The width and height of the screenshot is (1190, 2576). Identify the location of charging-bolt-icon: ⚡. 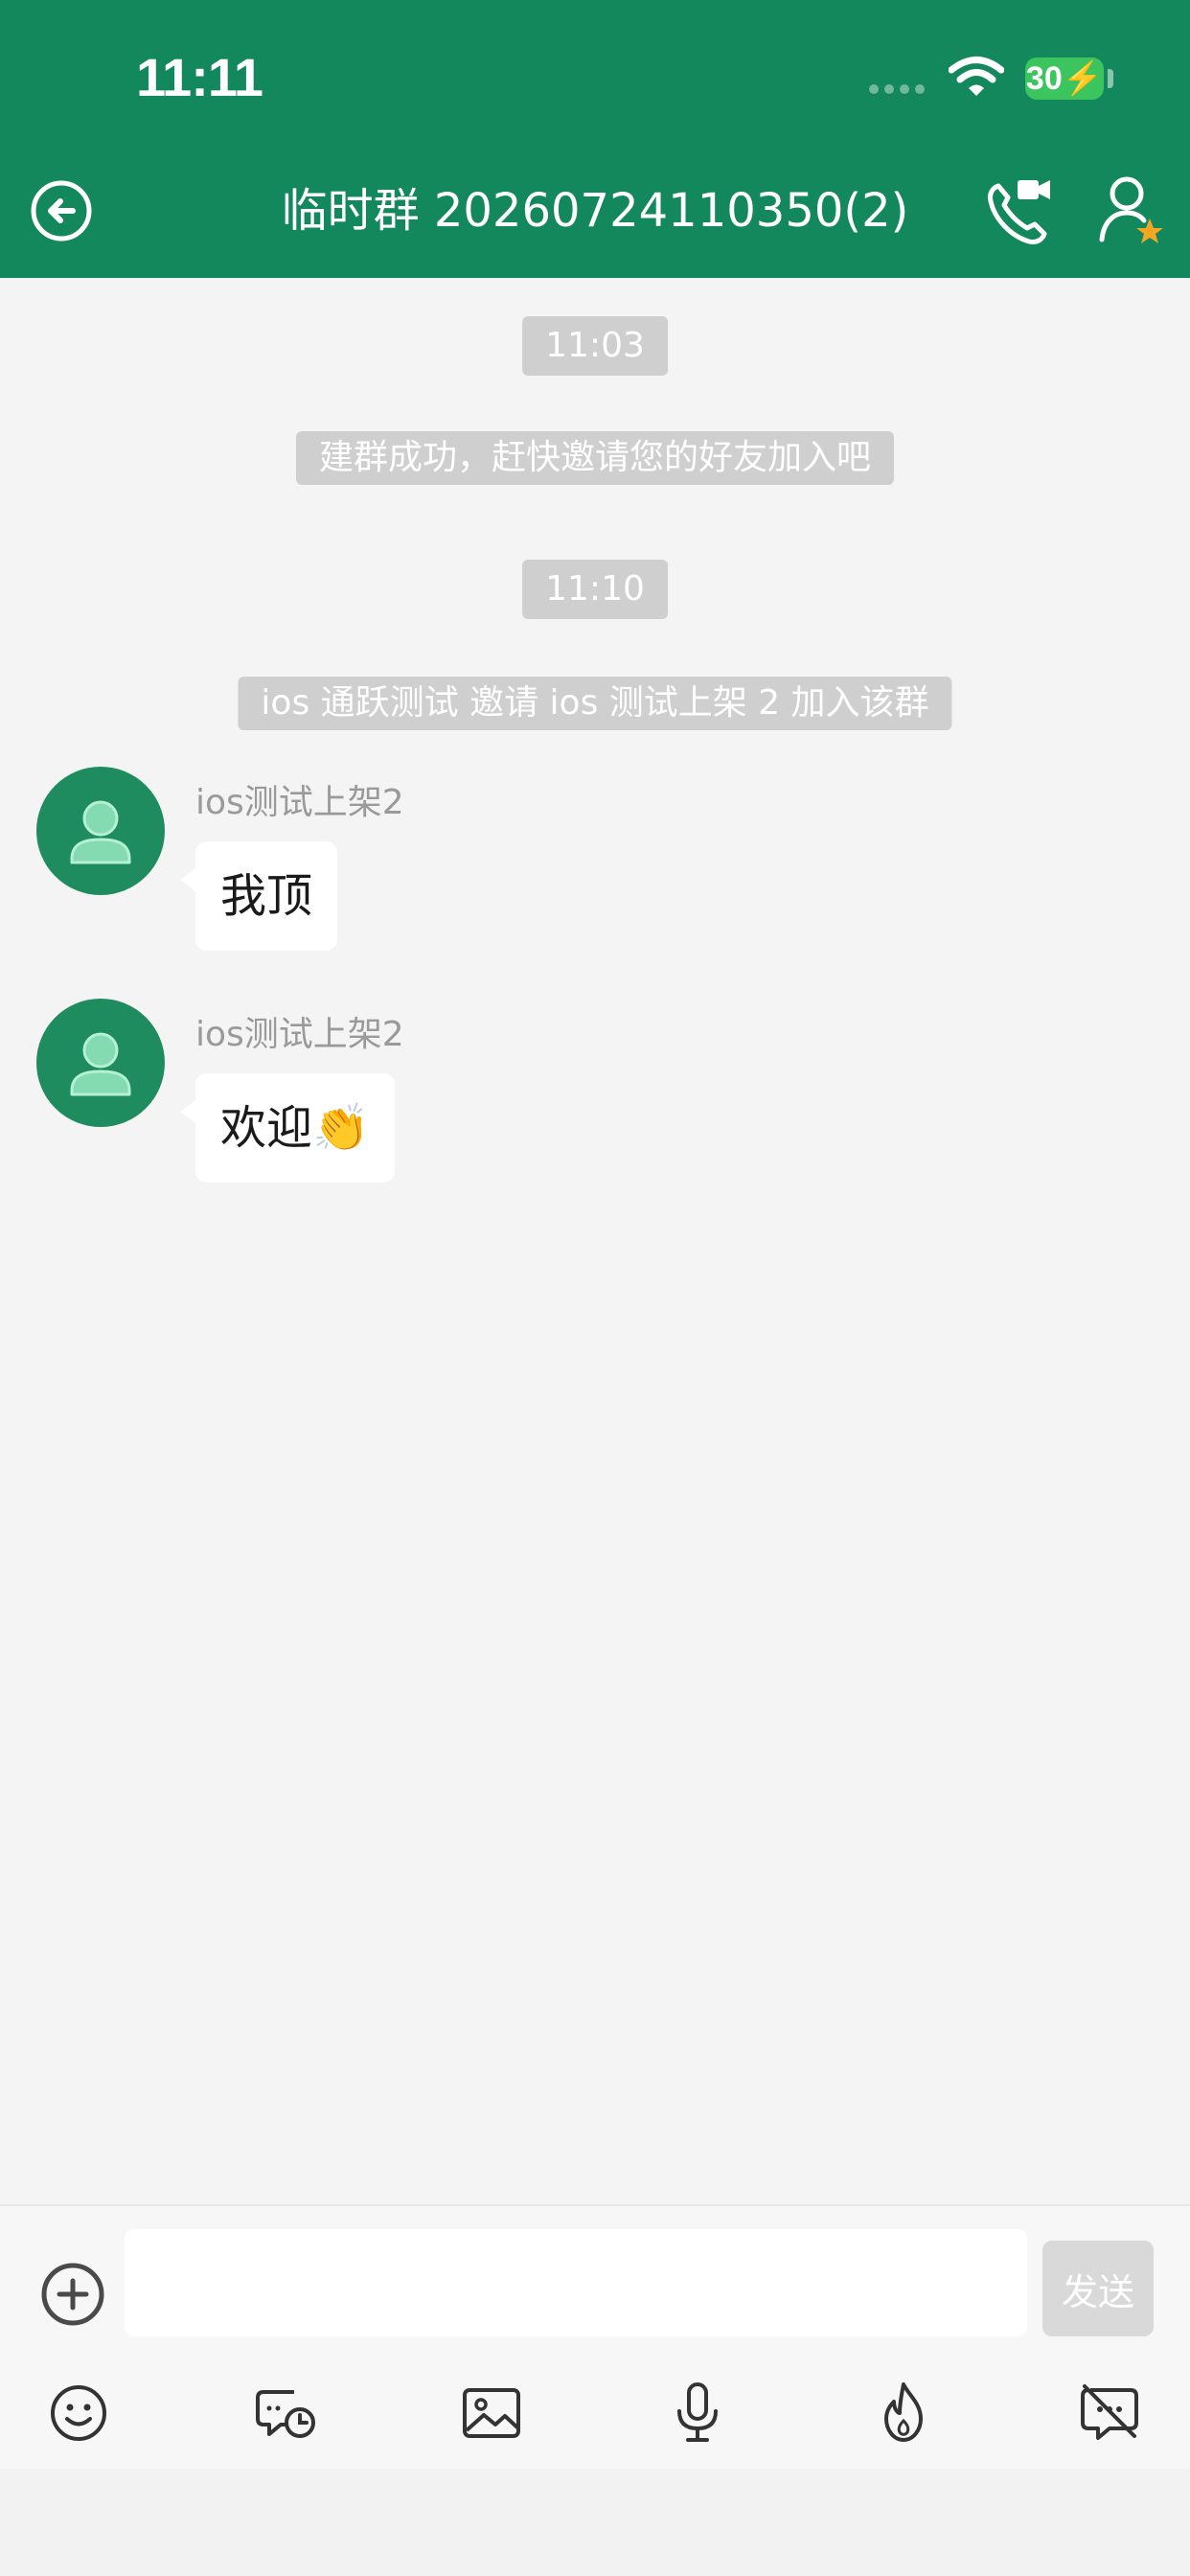
(1083, 78).